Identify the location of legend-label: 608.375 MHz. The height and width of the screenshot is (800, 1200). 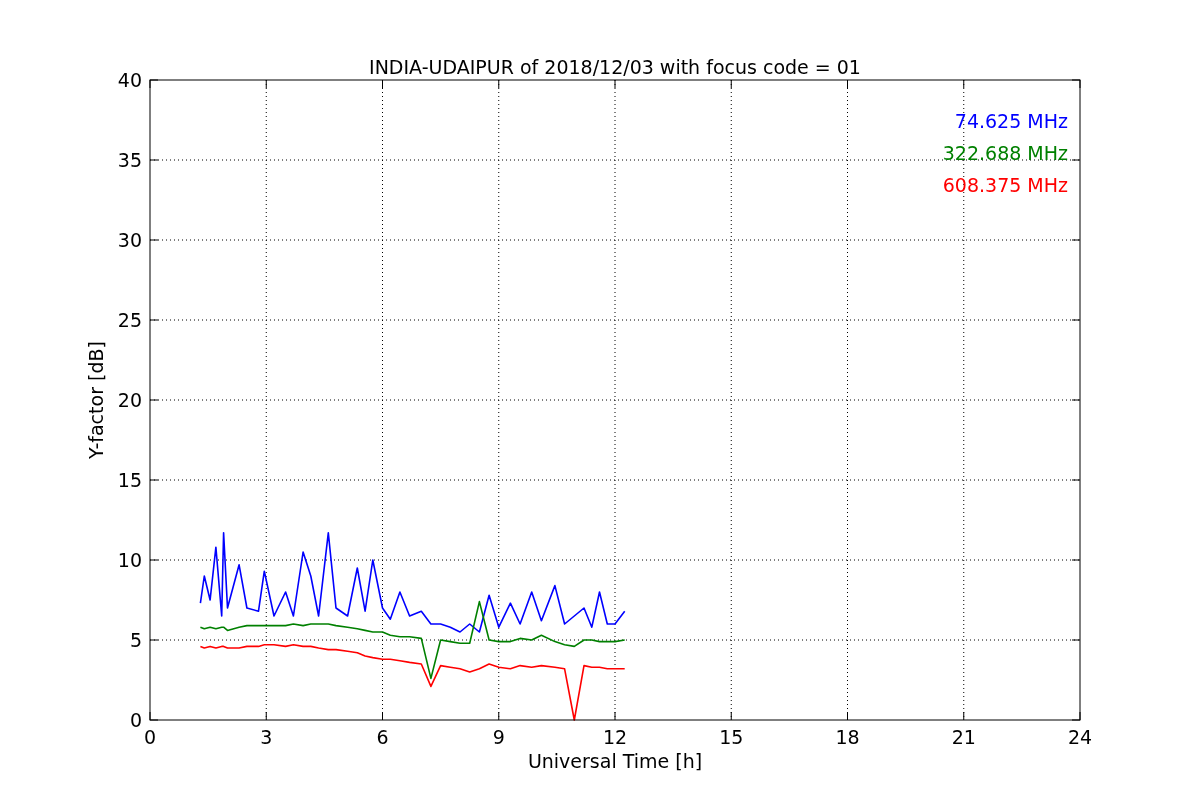
(1005, 185).